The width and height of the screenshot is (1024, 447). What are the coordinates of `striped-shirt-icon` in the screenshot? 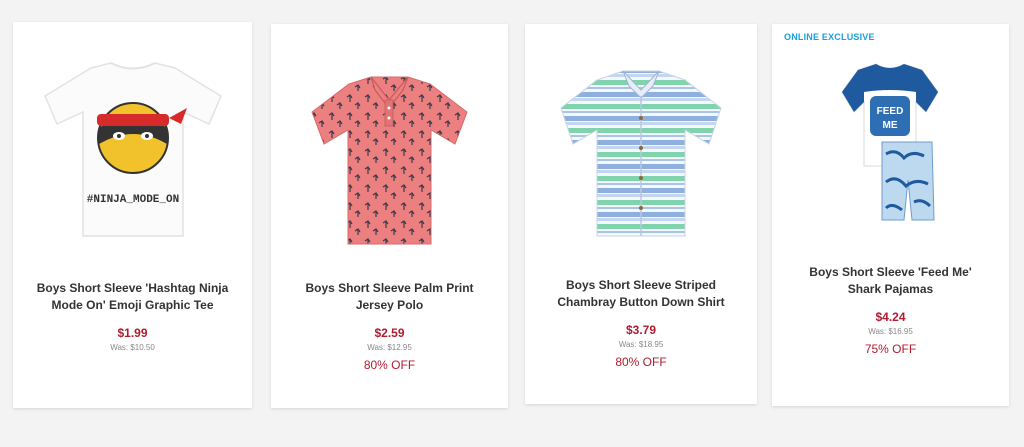 It's located at (641, 153).